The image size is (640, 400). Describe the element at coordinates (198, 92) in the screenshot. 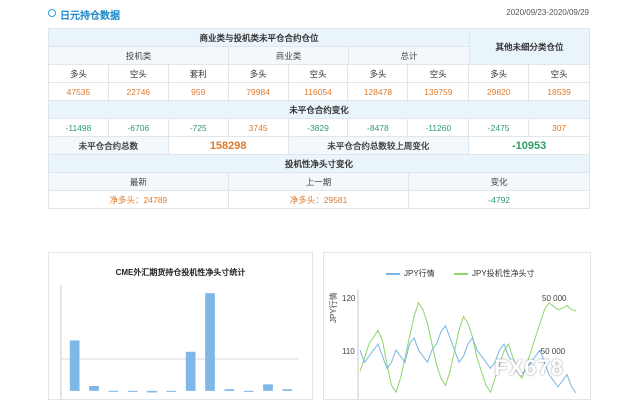

I see `position-value: 959` at that location.